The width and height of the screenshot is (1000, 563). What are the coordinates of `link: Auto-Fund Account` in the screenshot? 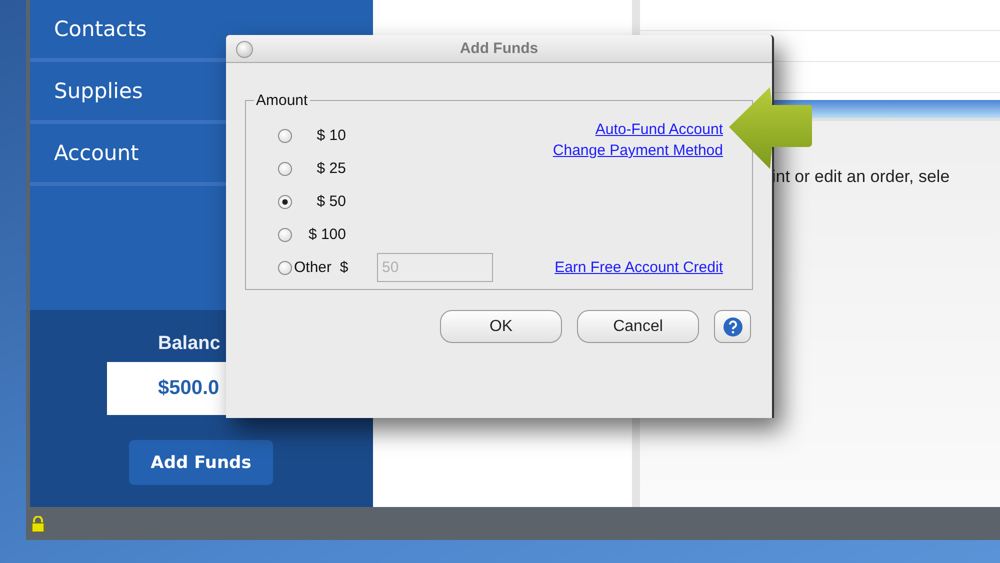 It's located at (659, 129).